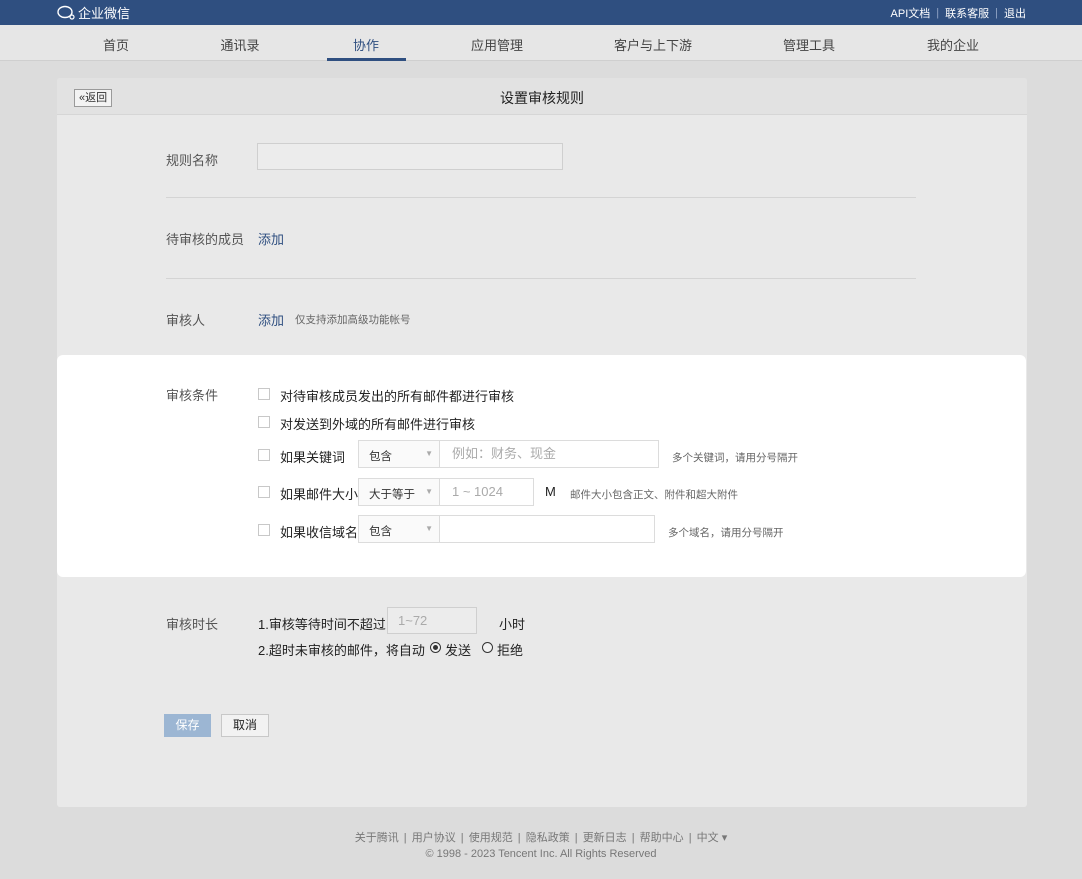 The height and width of the screenshot is (879, 1082). I want to click on members-label: 待审核的成员, so click(205, 239).